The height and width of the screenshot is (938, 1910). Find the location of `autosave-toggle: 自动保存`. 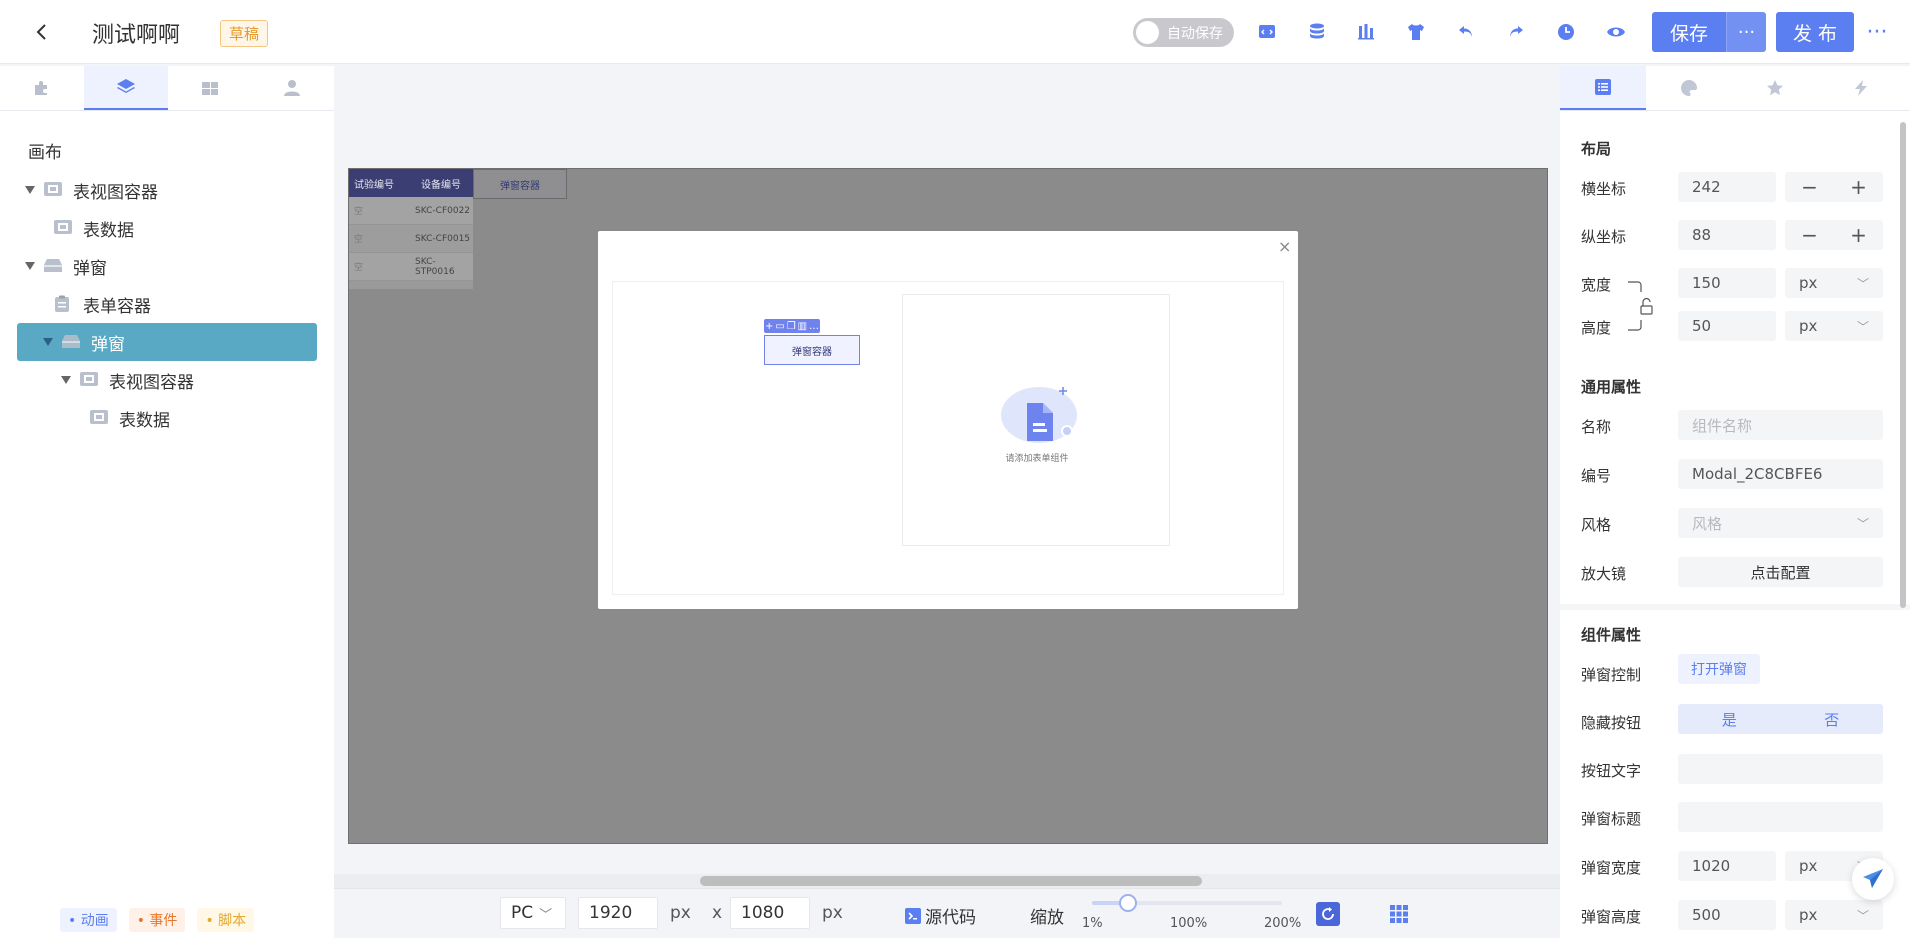

autosave-toggle: 自动保存 is located at coordinates (1183, 32).